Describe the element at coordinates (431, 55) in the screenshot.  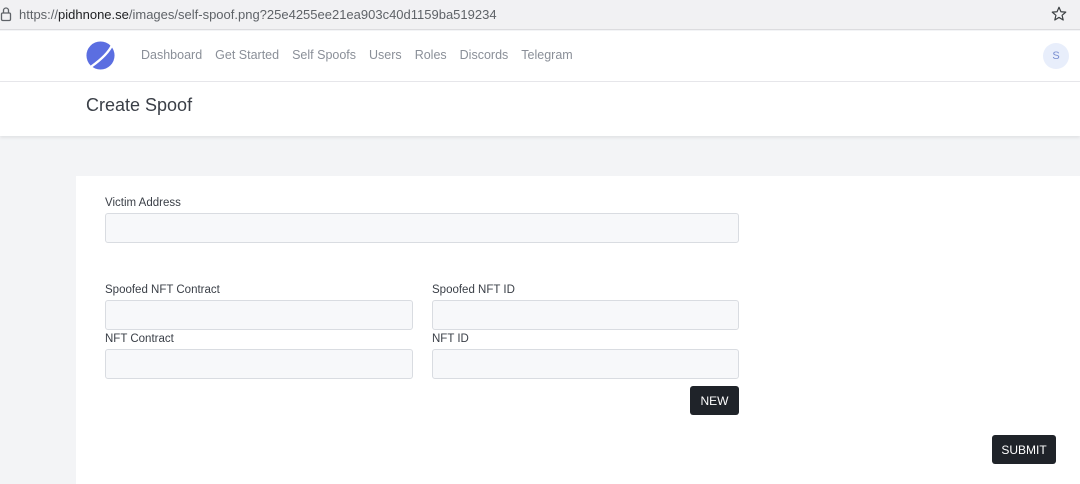
I see `nav-roles: Roles` at that location.